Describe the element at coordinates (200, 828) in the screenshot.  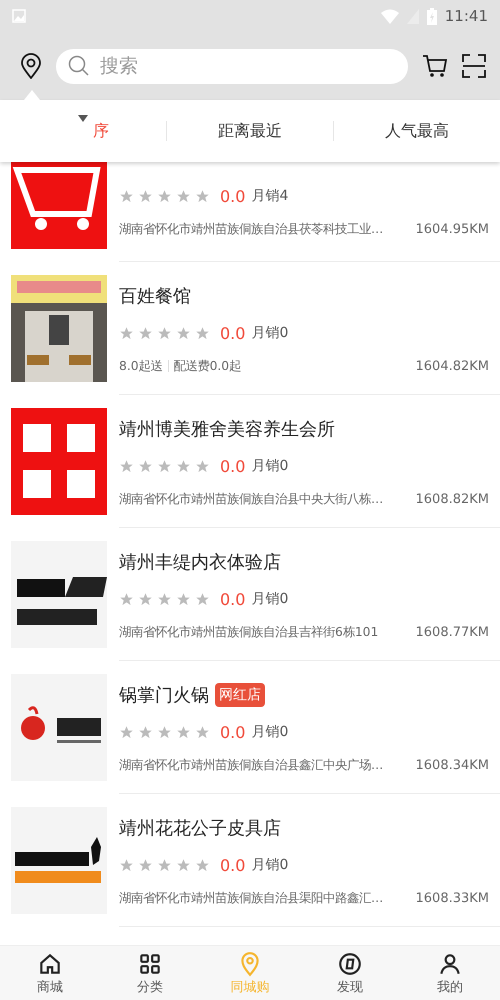
I see `store-name: 靖州花花公子皮具店` at that location.